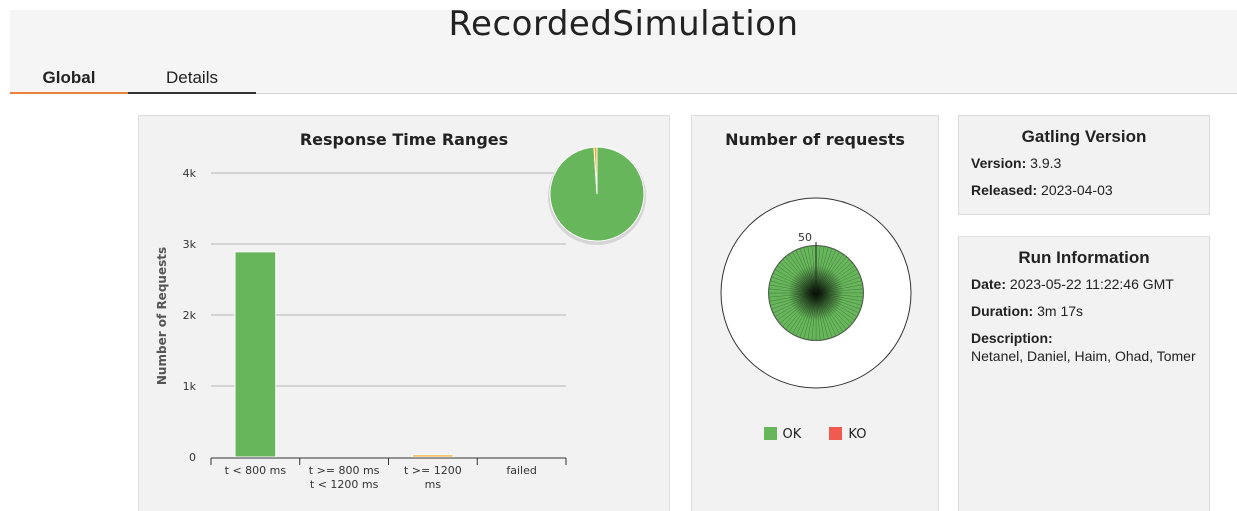 The width and height of the screenshot is (1237, 511). Describe the element at coordinates (1046, 163) in the screenshot. I see `version-value: 3.9.3` at that location.